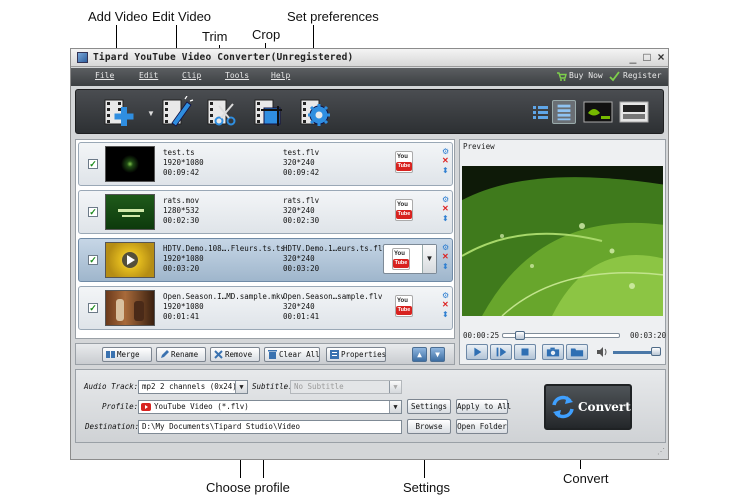 This screenshot has width=750, height=500. What do you see at coordinates (333, 296) in the screenshot?
I see `target-file-name: Open.Season…sample.flv` at bounding box center [333, 296].